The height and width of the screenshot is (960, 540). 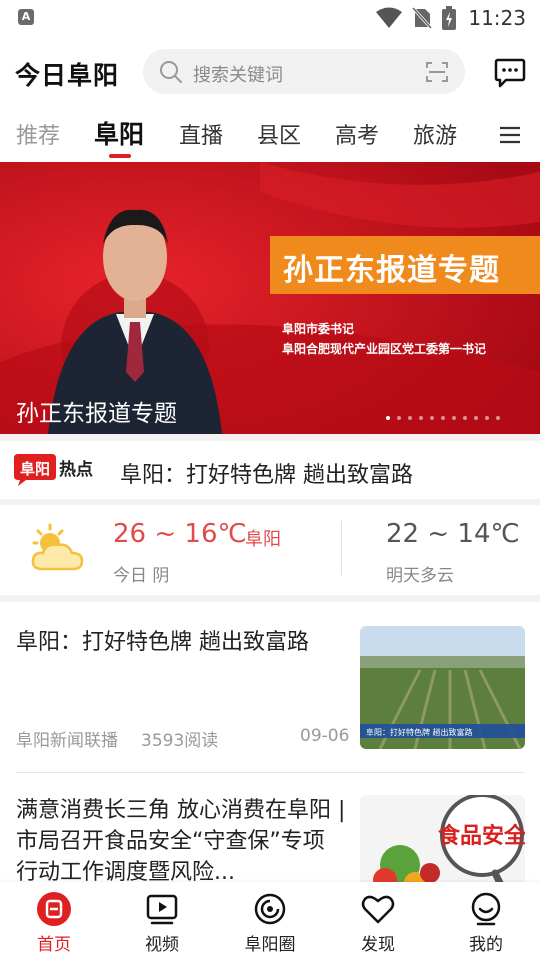 What do you see at coordinates (378, 909) in the screenshot?
I see `heart-icon` at bounding box center [378, 909].